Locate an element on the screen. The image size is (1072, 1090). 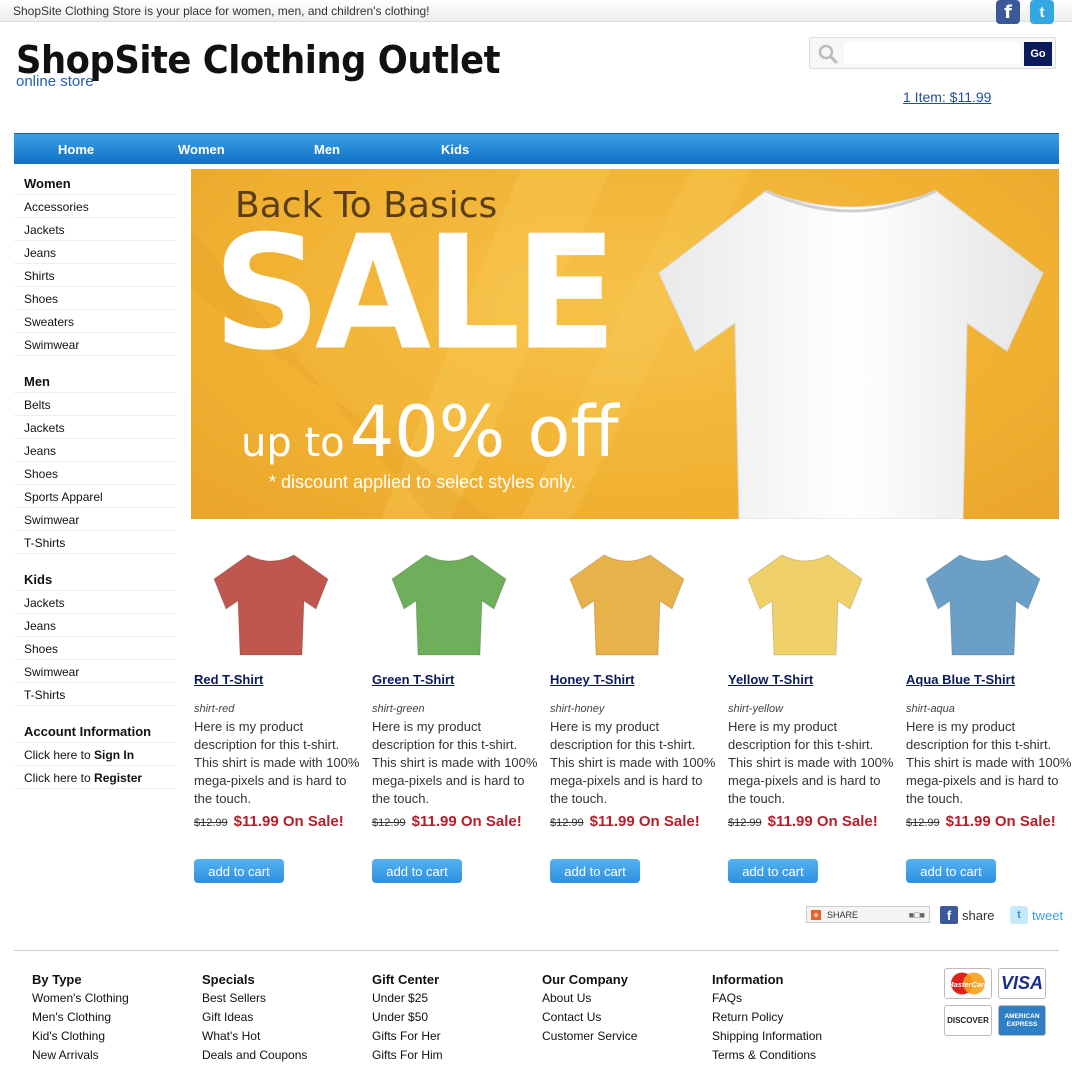
footer-link: Under $50 is located at coordinates (407, 1019).